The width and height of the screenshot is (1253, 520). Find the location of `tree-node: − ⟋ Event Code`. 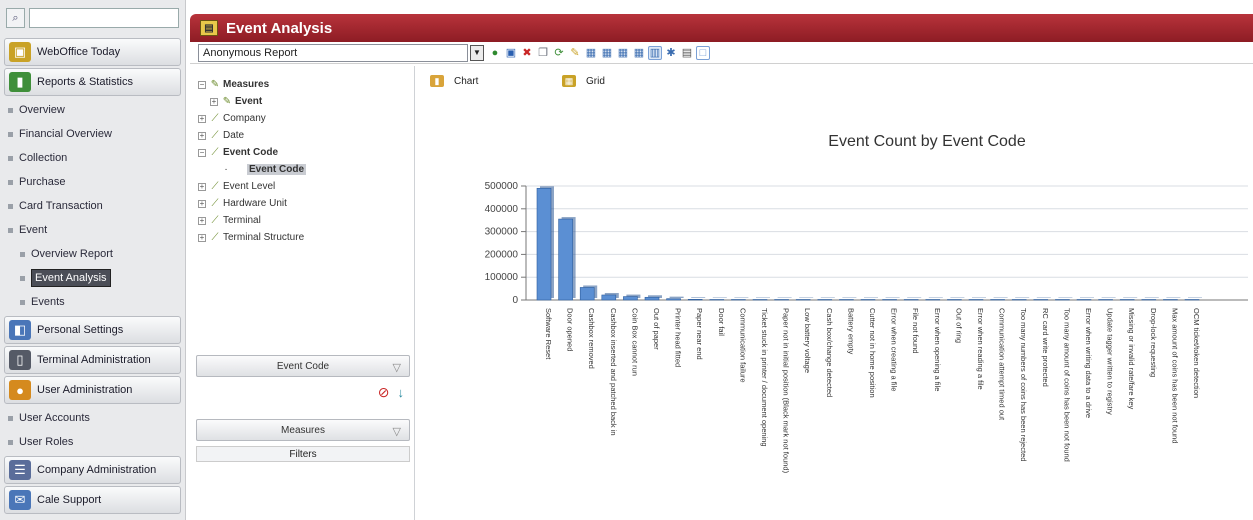

tree-node: − ⟋ Event Code is located at coordinates (252, 152).